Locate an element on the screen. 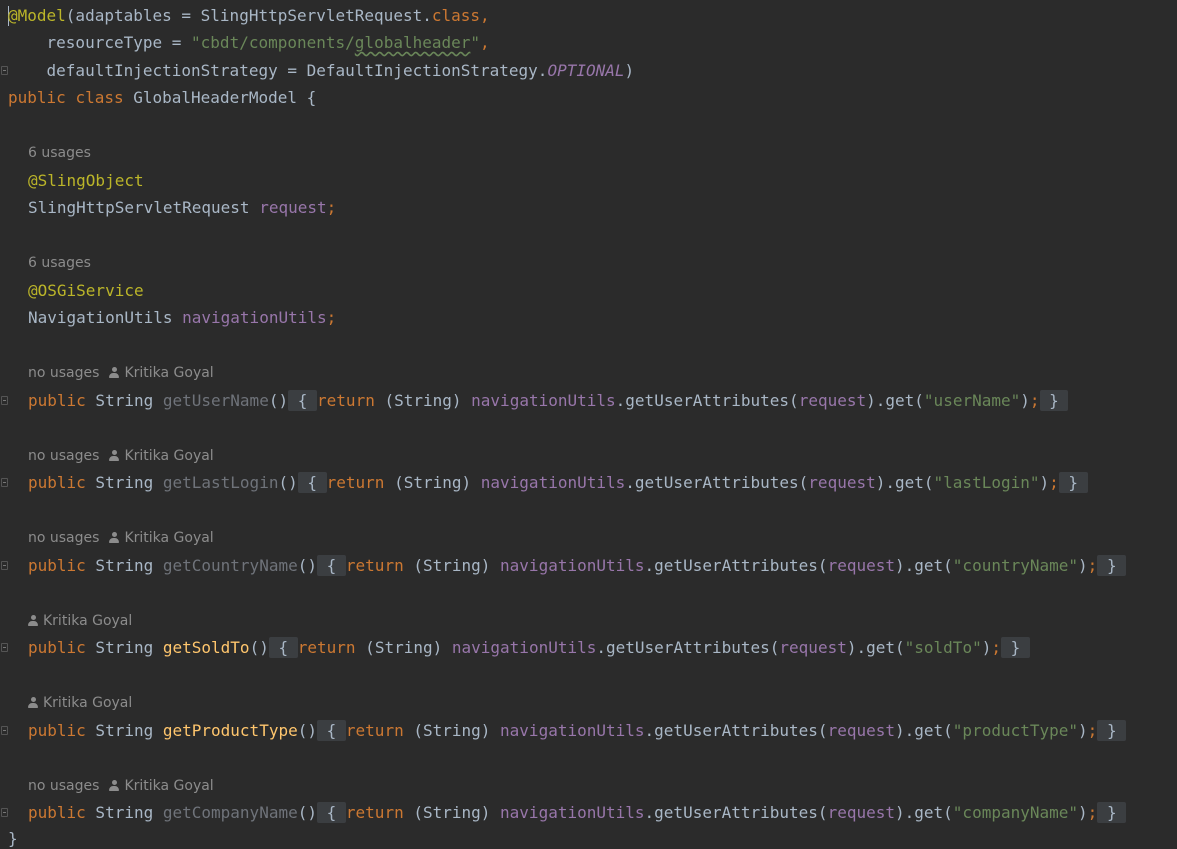 This screenshot has width=1177, height=849. osgi-service-annotation: @OSGiService is located at coordinates (86, 290).